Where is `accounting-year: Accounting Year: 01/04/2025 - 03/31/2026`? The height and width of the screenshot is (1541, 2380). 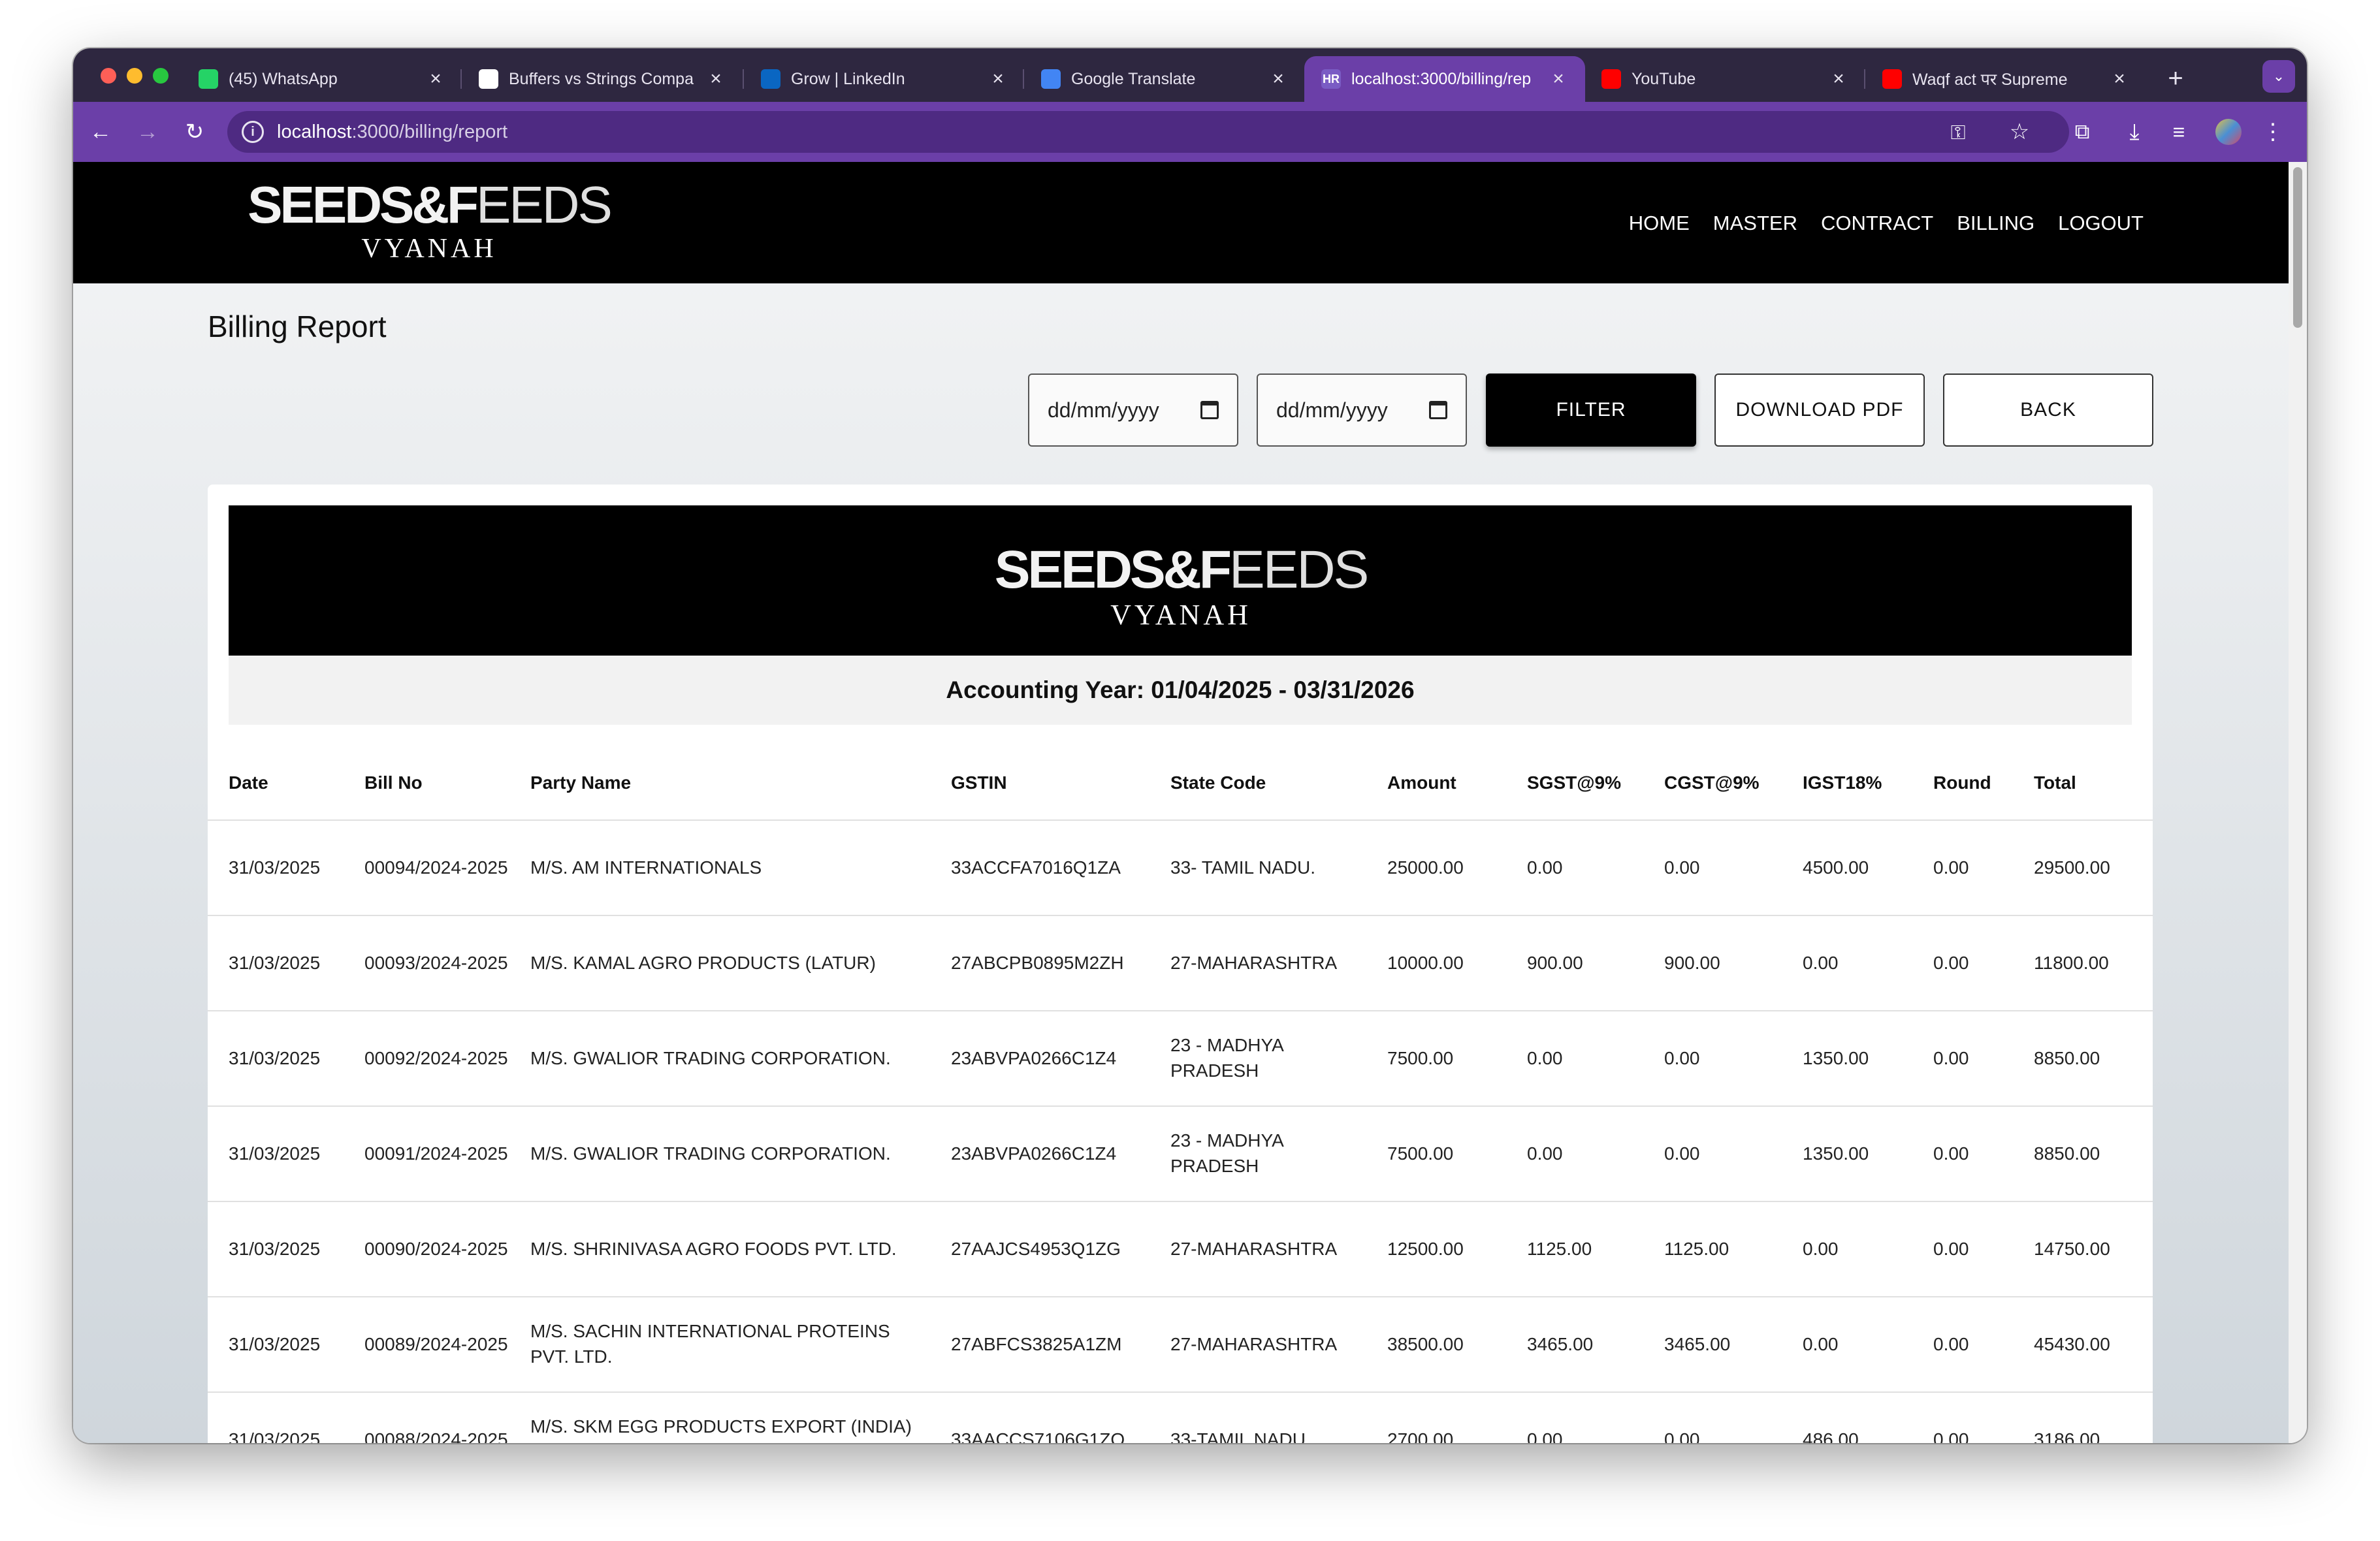 accounting-year: Accounting Year: 01/04/2025 - 03/31/2026 is located at coordinates (1180, 690).